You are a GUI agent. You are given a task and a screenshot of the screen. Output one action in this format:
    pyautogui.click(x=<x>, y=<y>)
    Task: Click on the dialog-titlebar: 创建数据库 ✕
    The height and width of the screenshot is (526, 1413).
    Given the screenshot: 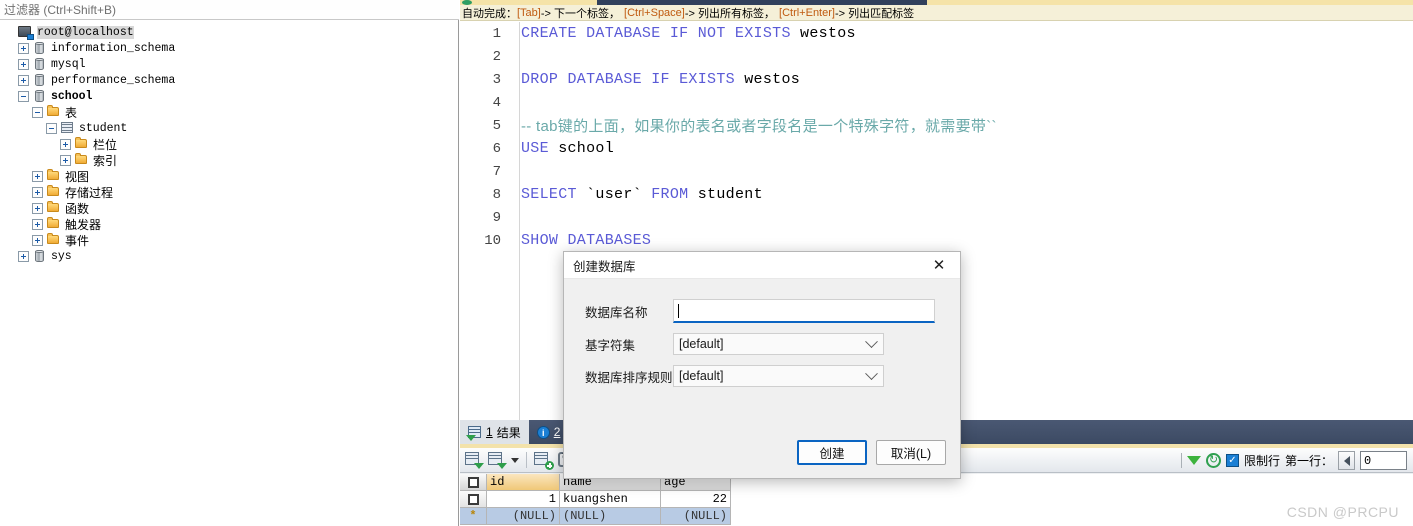 What is the action you would take?
    pyautogui.click(x=762, y=265)
    